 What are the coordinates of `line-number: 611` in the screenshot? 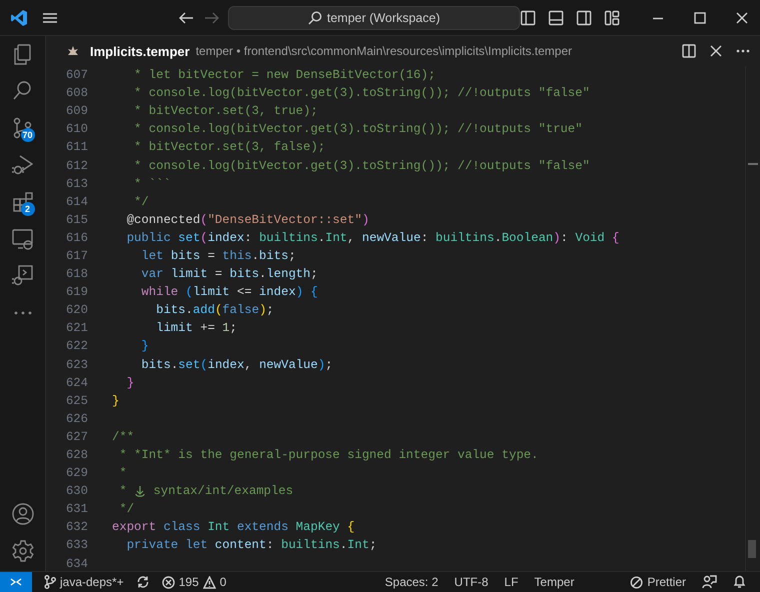 It's located at (76, 147).